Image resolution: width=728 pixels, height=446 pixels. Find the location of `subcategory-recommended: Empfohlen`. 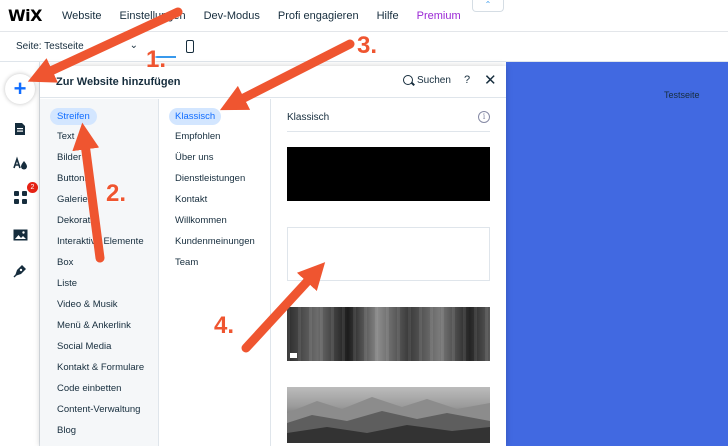

subcategory-recommended: Empfohlen is located at coordinates (197, 136).